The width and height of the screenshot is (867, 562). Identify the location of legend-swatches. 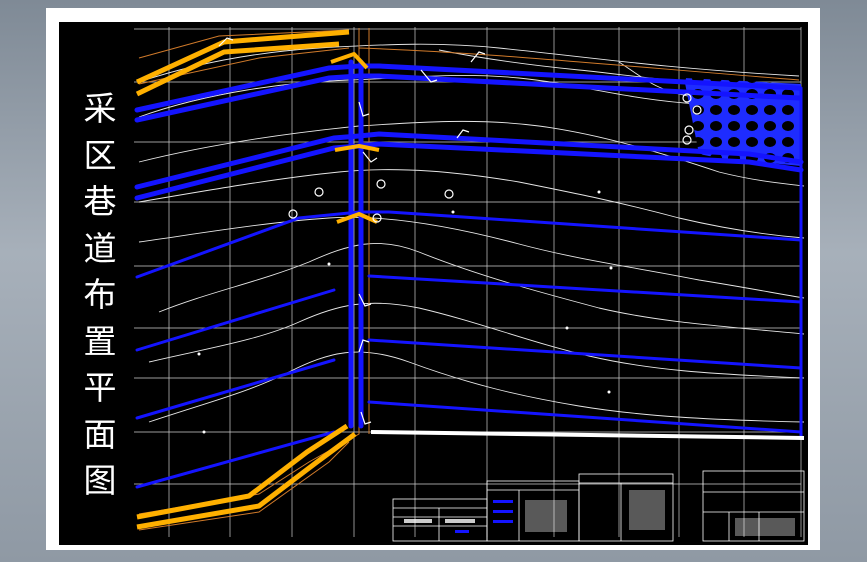
(484, 516).